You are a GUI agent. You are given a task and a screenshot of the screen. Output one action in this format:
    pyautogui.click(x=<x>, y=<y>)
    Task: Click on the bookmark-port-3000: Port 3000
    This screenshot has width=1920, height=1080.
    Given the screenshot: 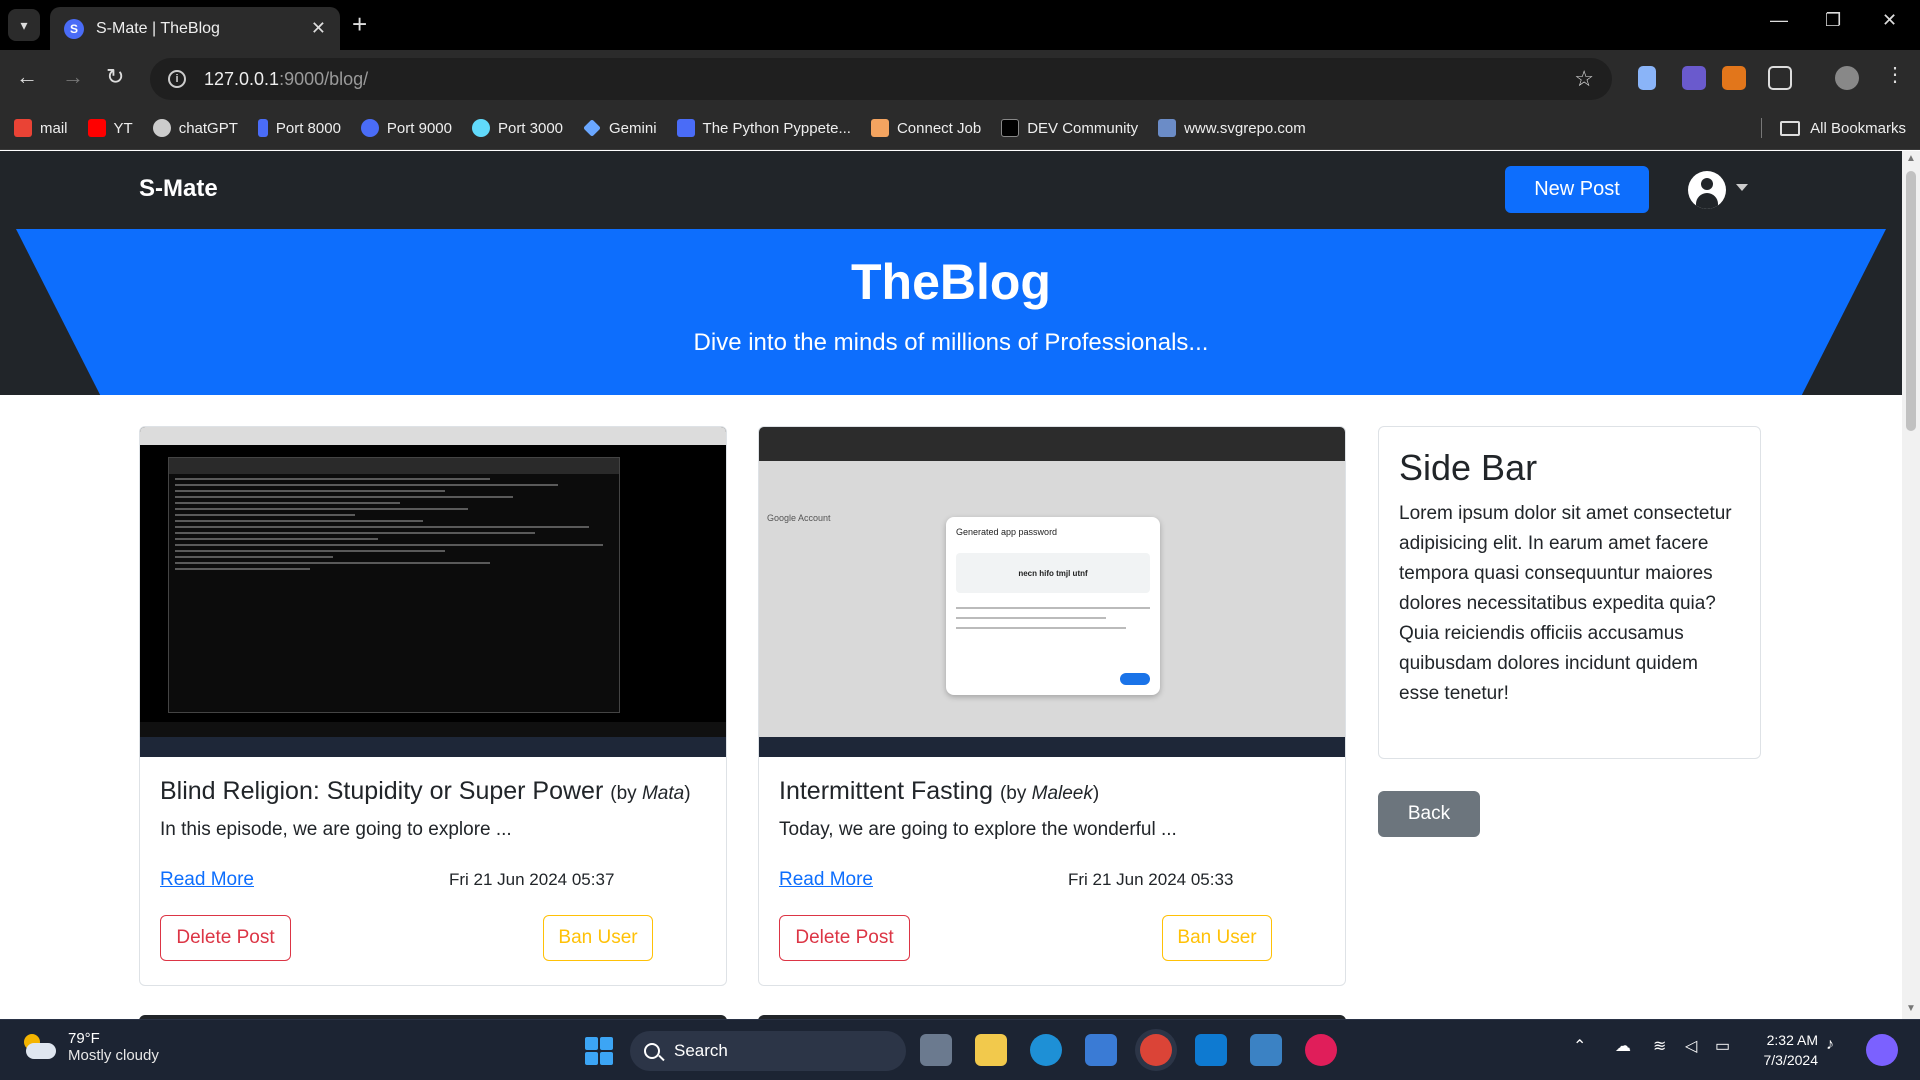 What is the action you would take?
    pyautogui.click(x=517, y=128)
    